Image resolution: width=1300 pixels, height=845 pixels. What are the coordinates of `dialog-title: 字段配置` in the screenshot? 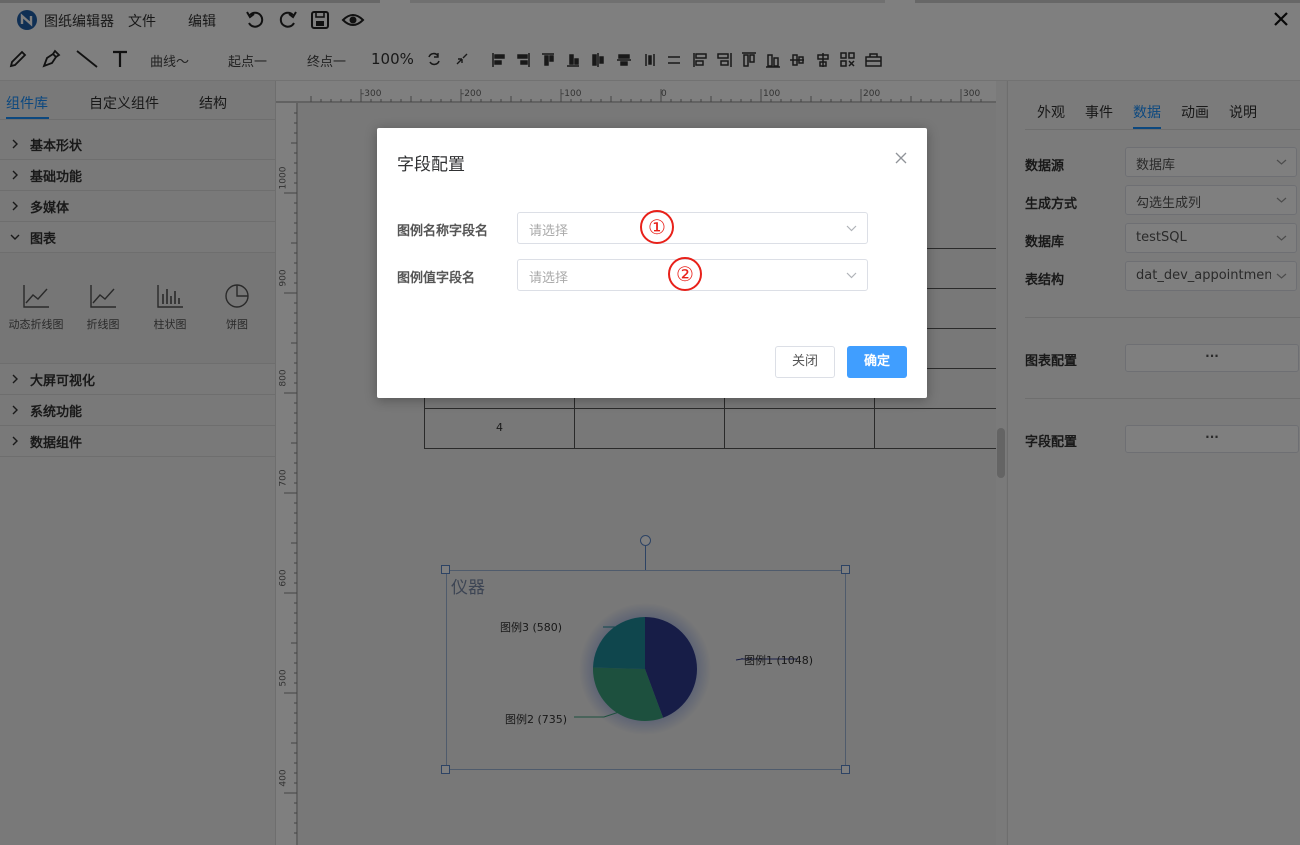 It's located at (431, 165).